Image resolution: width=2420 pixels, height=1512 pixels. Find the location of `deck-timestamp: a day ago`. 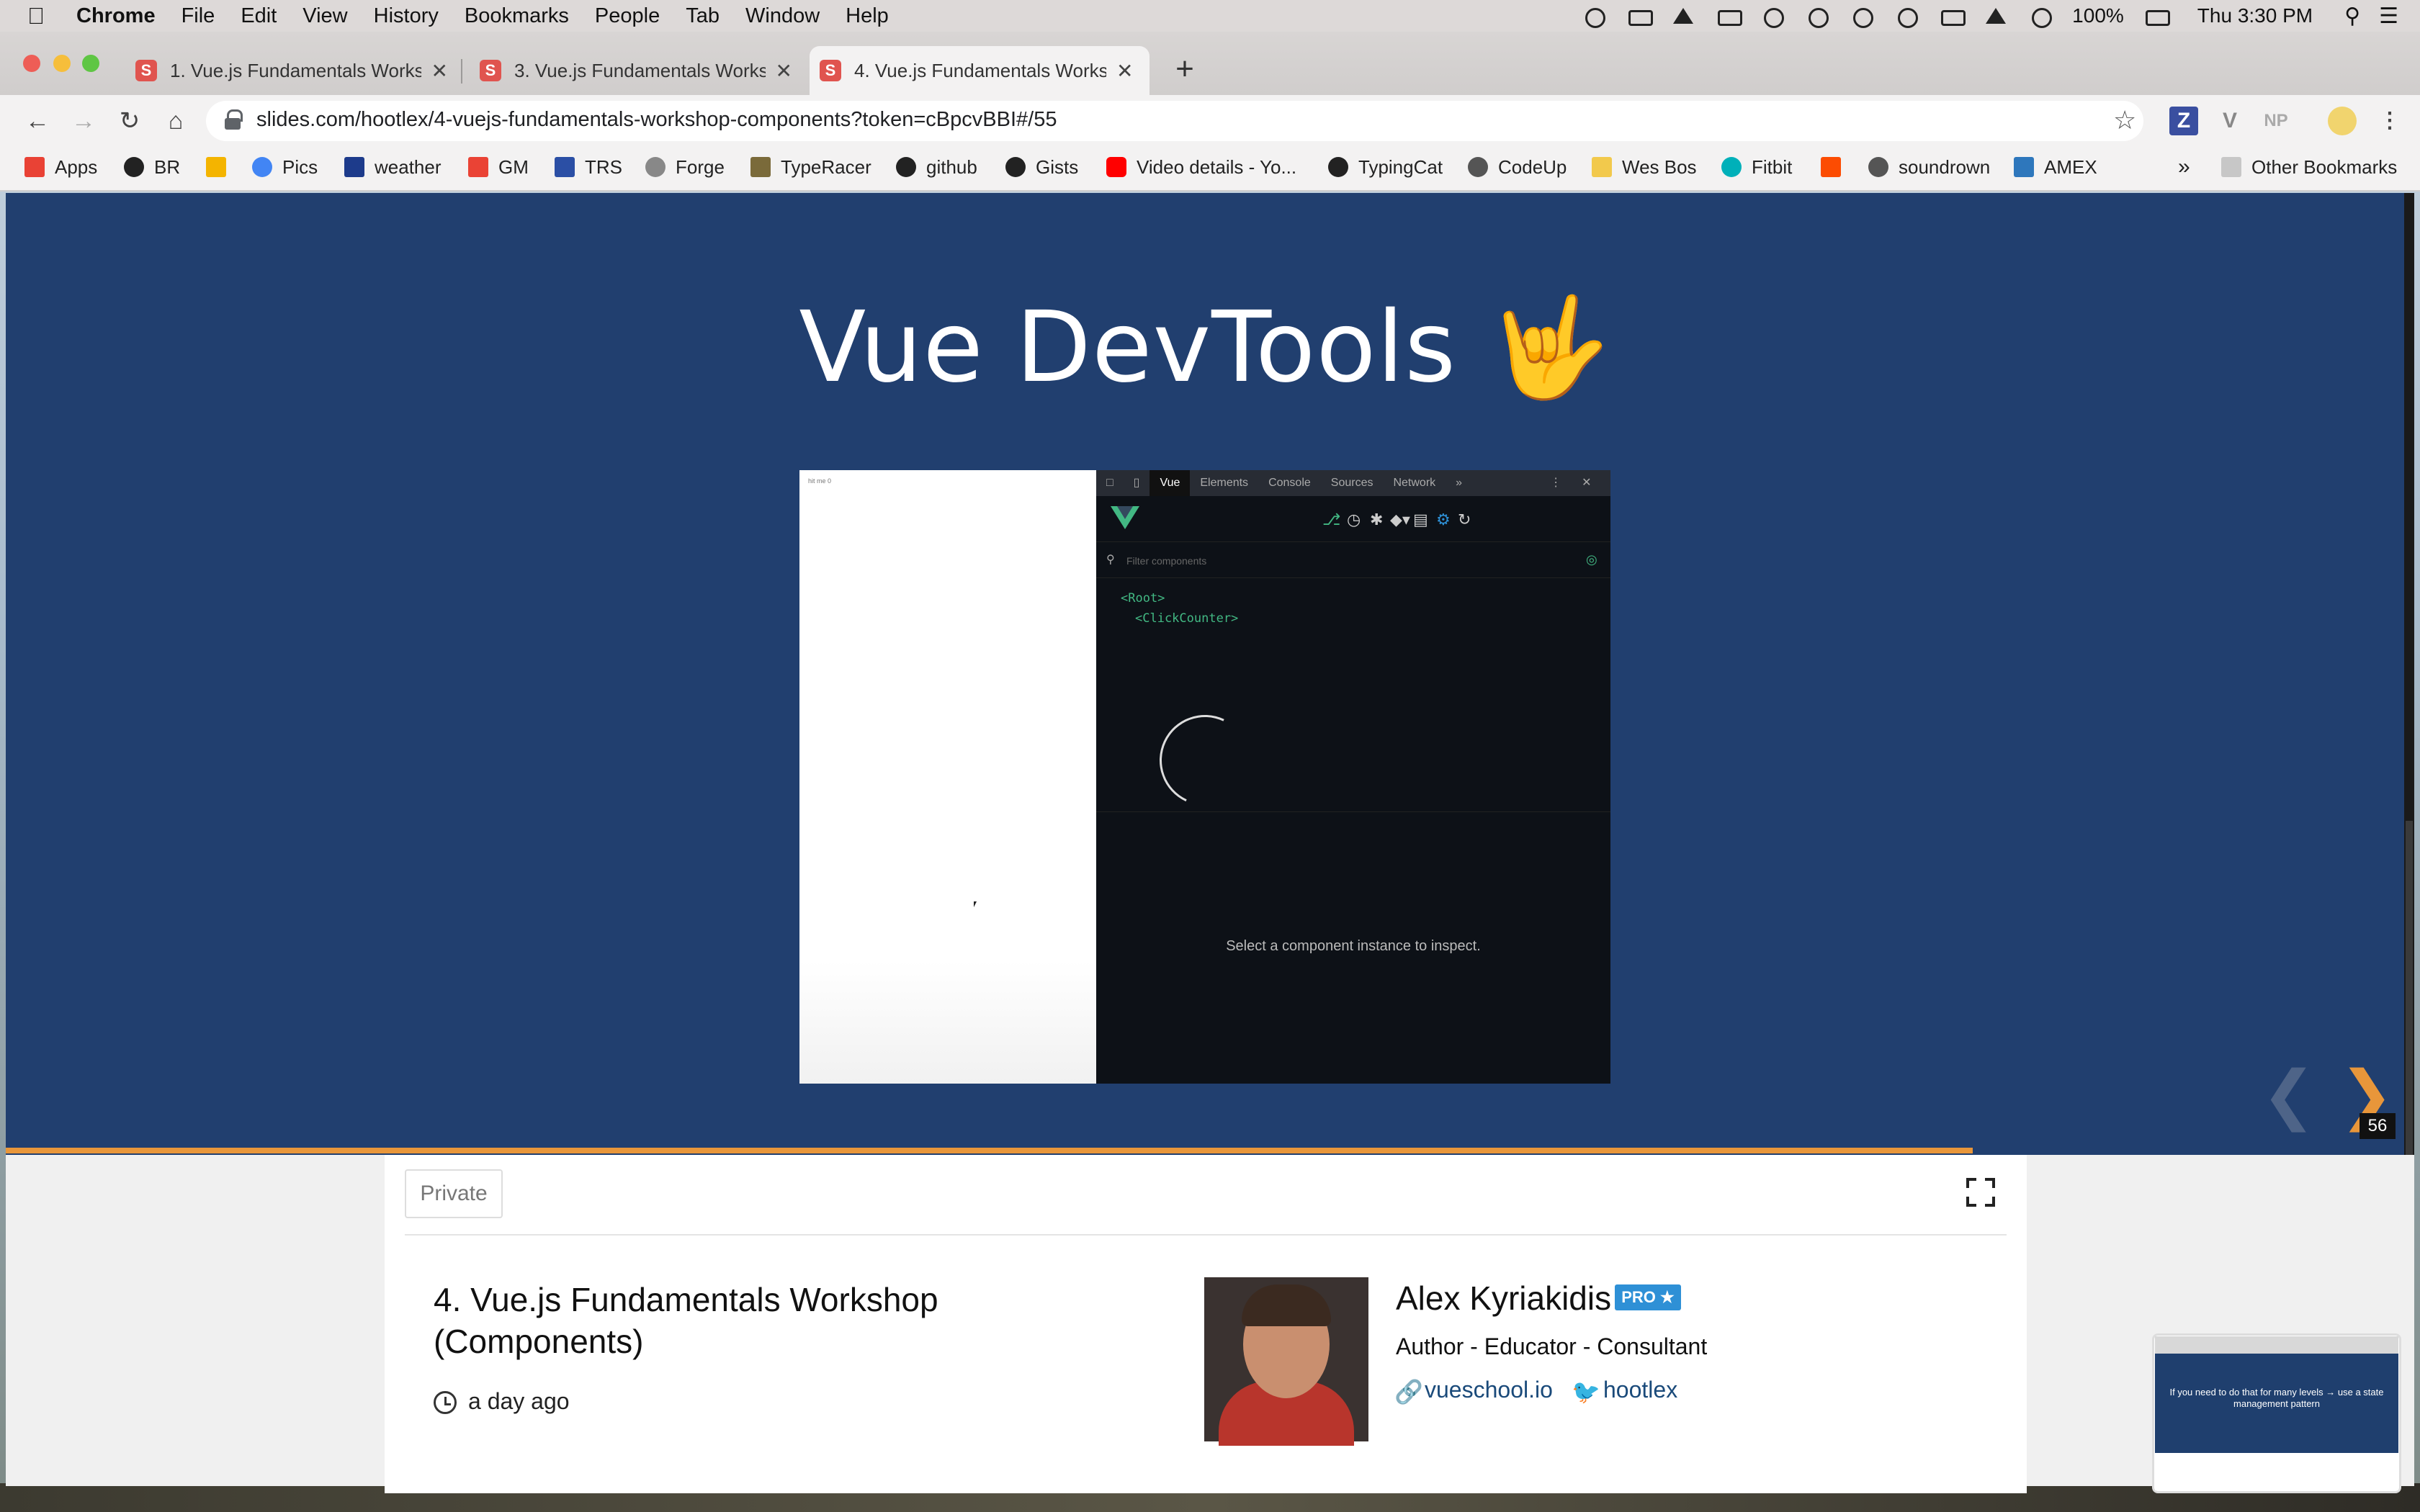

deck-timestamp: a day ago is located at coordinates (519, 1401).